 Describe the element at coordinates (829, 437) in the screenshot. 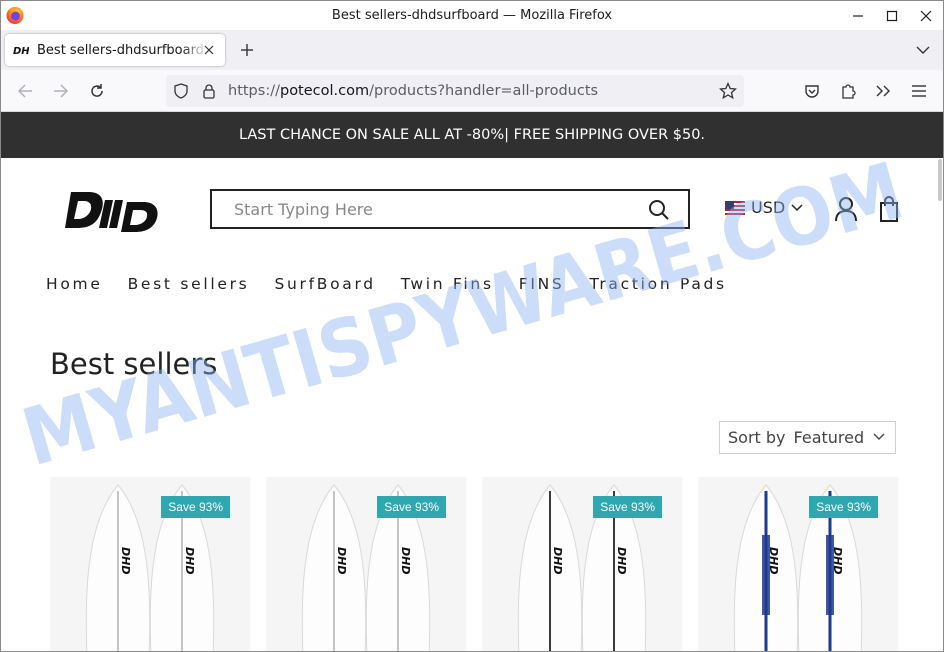

I see `sort-value: Featured` at that location.